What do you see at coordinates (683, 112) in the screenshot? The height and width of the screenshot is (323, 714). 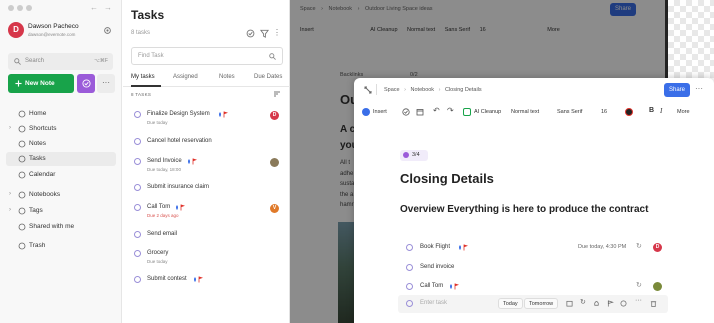 I see `more-button: More` at bounding box center [683, 112].